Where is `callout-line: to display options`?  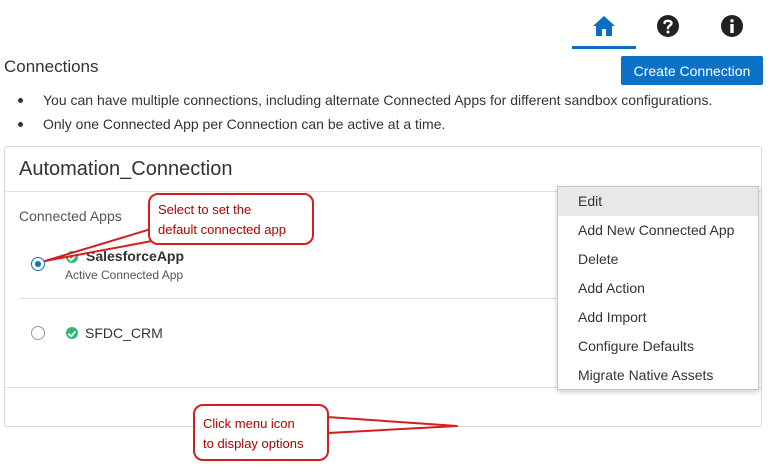
callout-line: to display options is located at coordinates (253, 443).